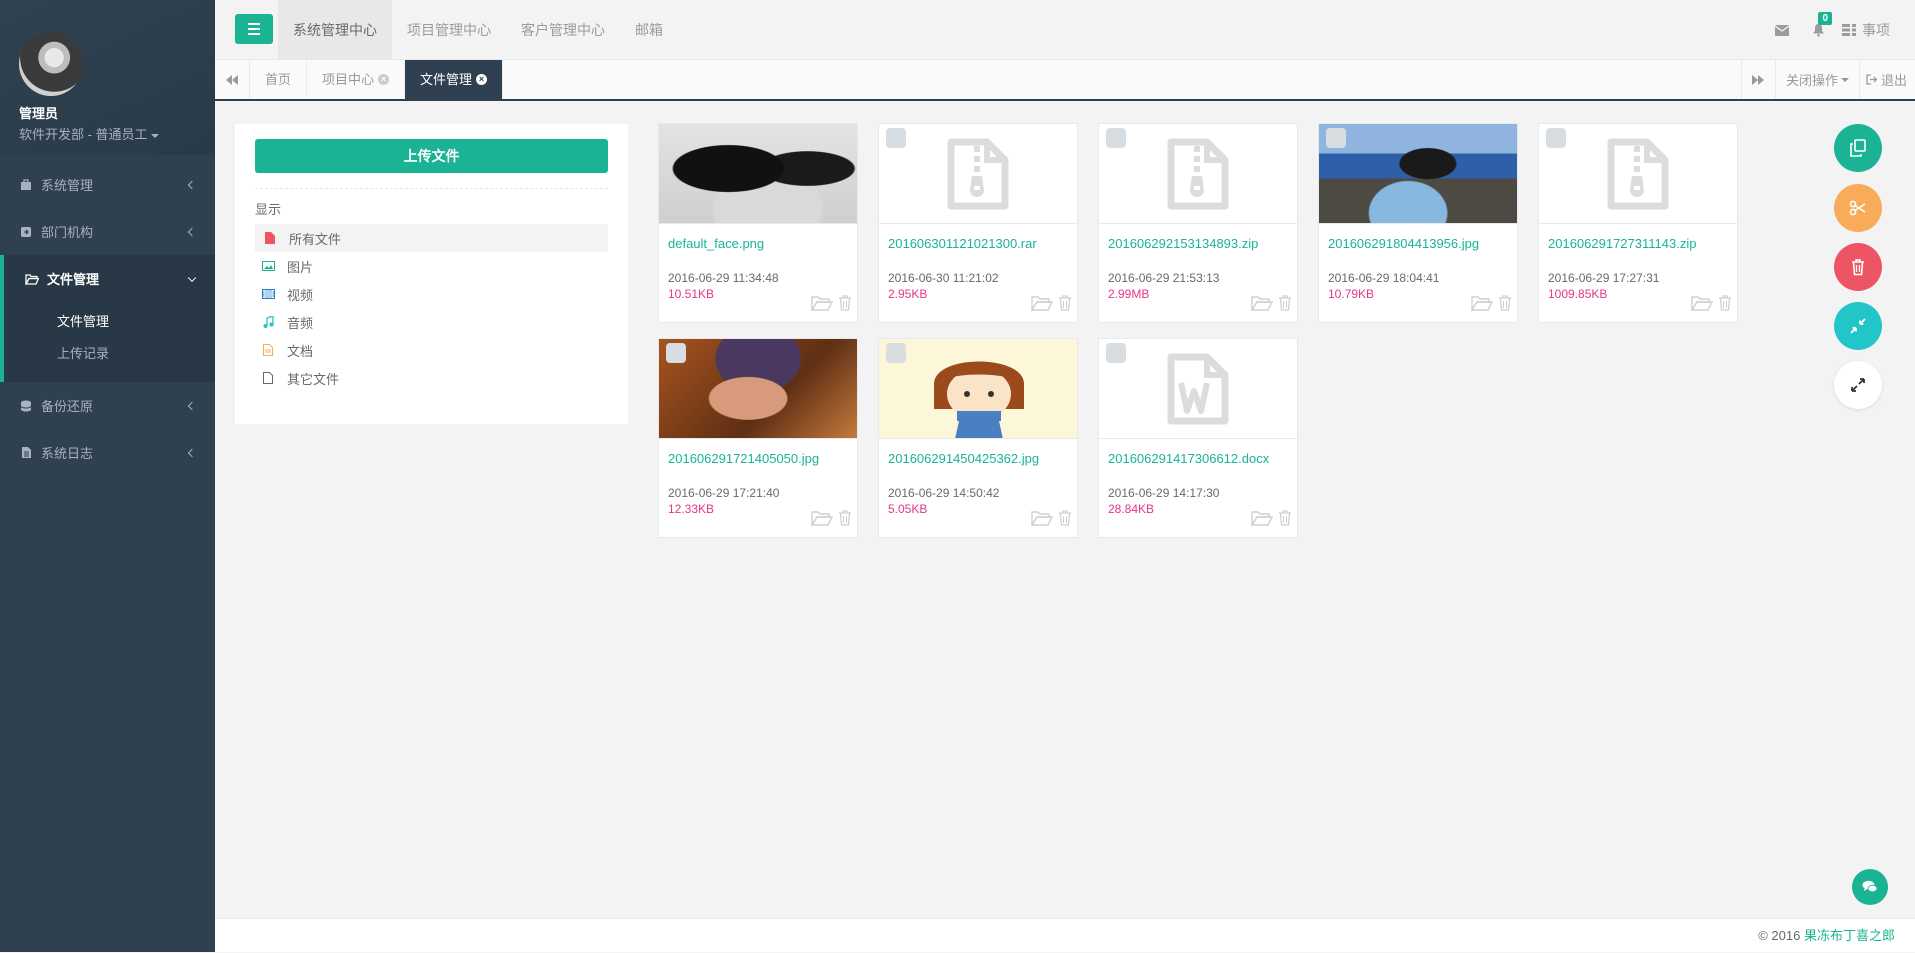 This screenshot has width=1915, height=953. I want to click on filter-audio: 音频, so click(431, 322).